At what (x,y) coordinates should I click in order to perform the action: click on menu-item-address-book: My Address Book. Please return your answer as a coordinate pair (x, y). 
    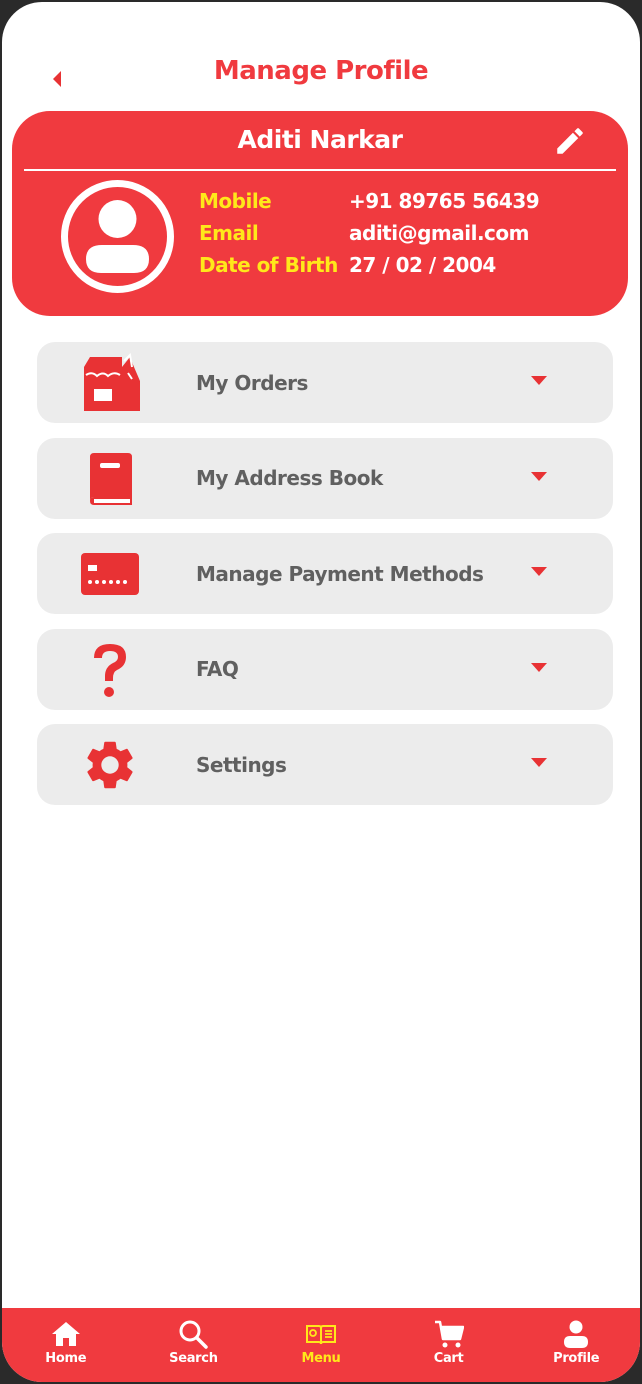
    Looking at the image, I should click on (325, 478).